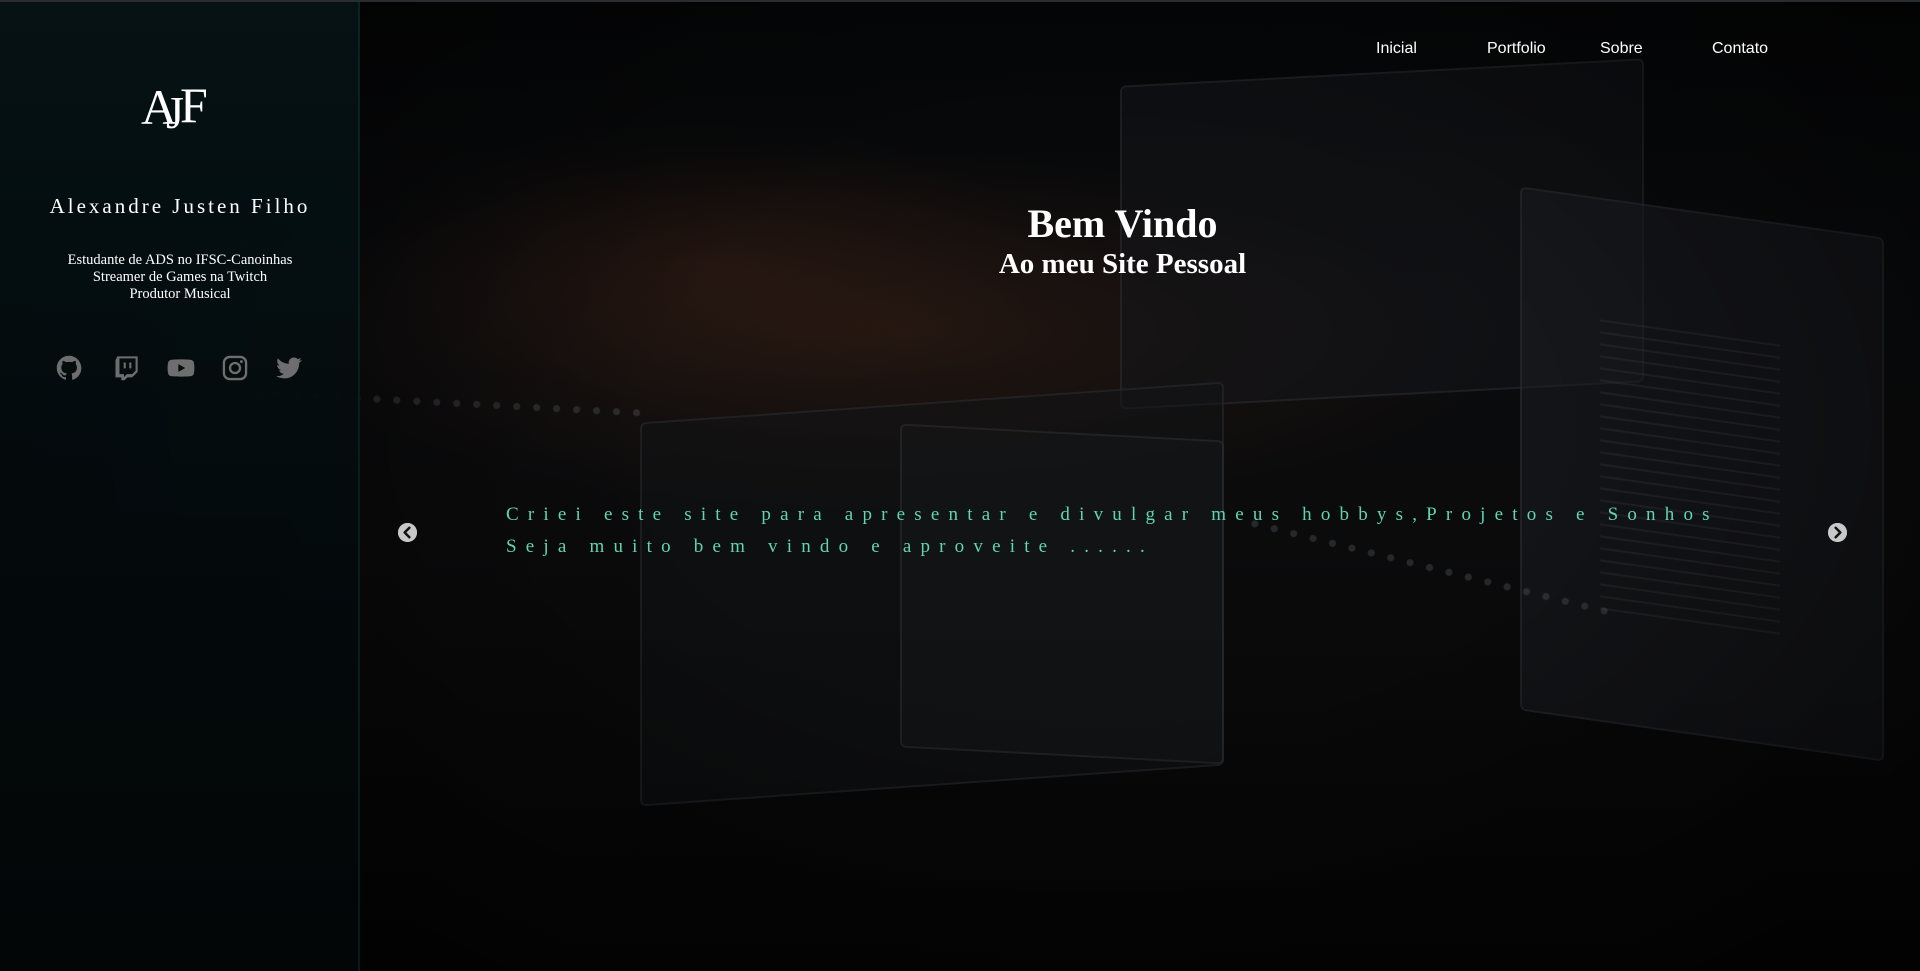 This screenshot has height=971, width=1920. I want to click on instagram-icon, so click(235, 368).